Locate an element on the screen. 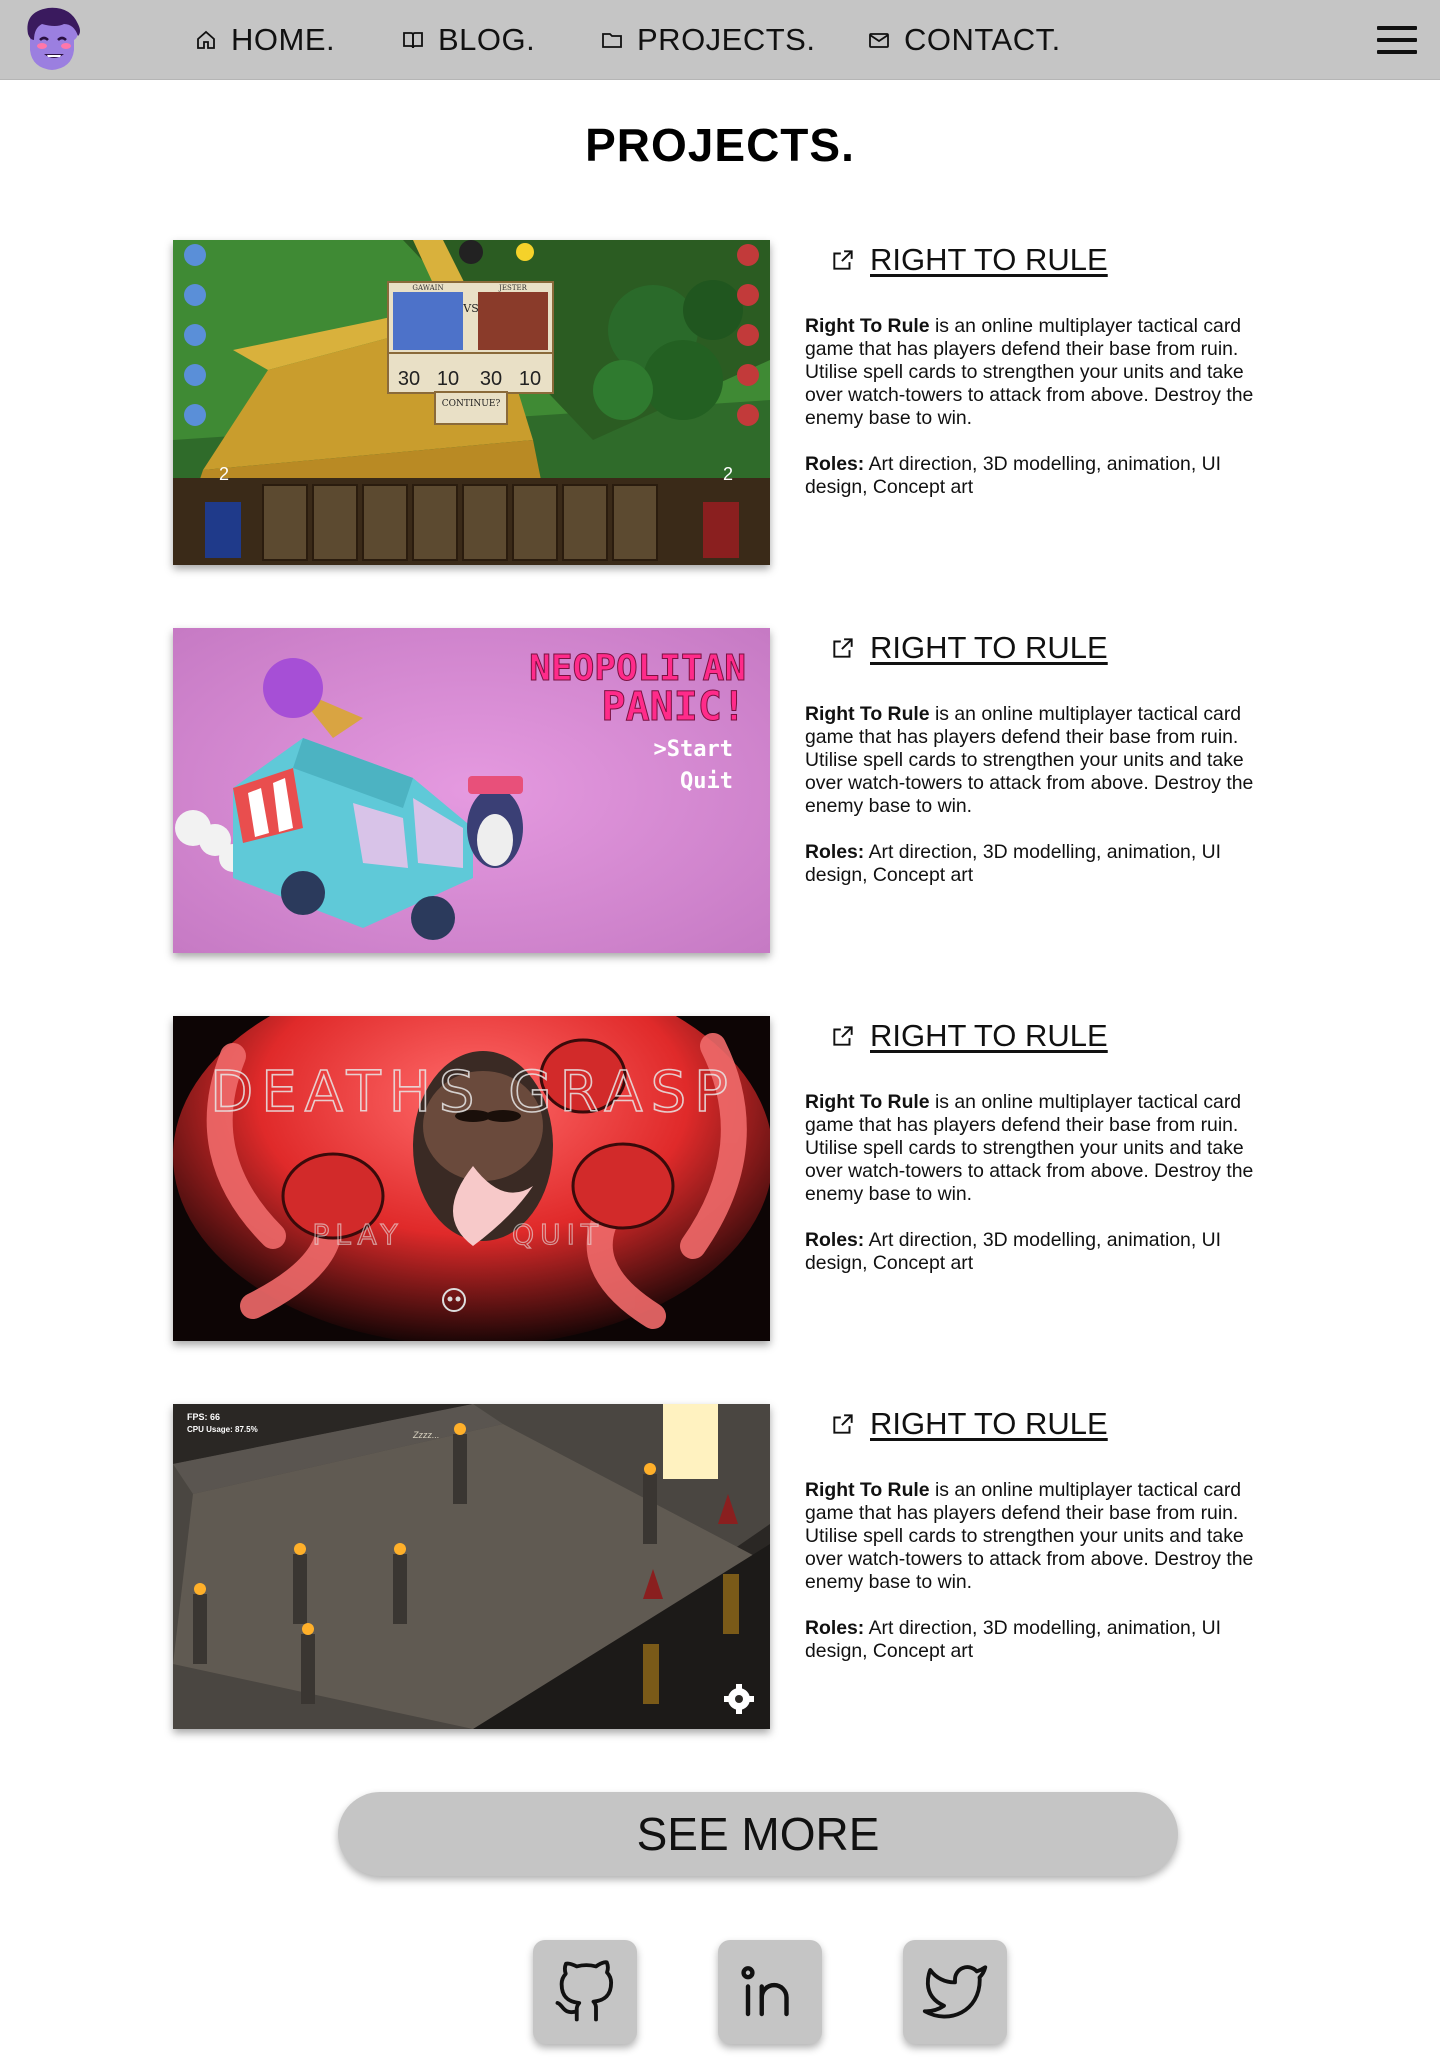  see-more-button: SEE MORE is located at coordinates (758, 1834).